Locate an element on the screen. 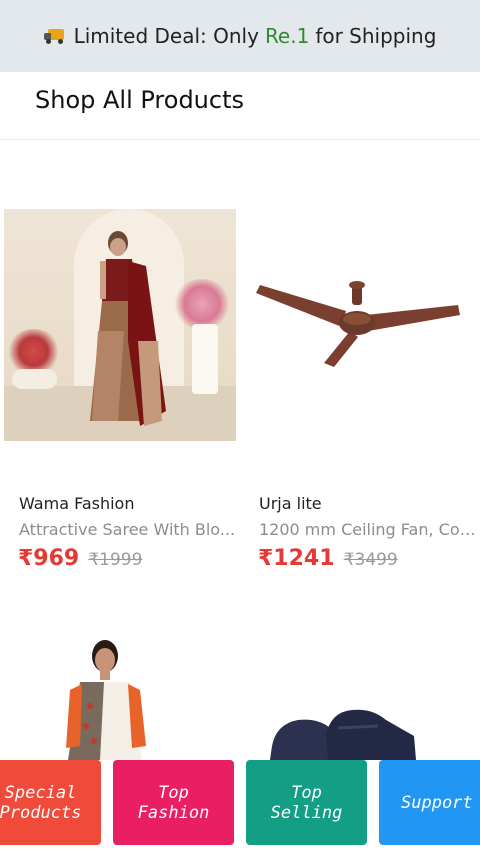 The image size is (480, 853). saree-image is located at coordinates (120, 325).